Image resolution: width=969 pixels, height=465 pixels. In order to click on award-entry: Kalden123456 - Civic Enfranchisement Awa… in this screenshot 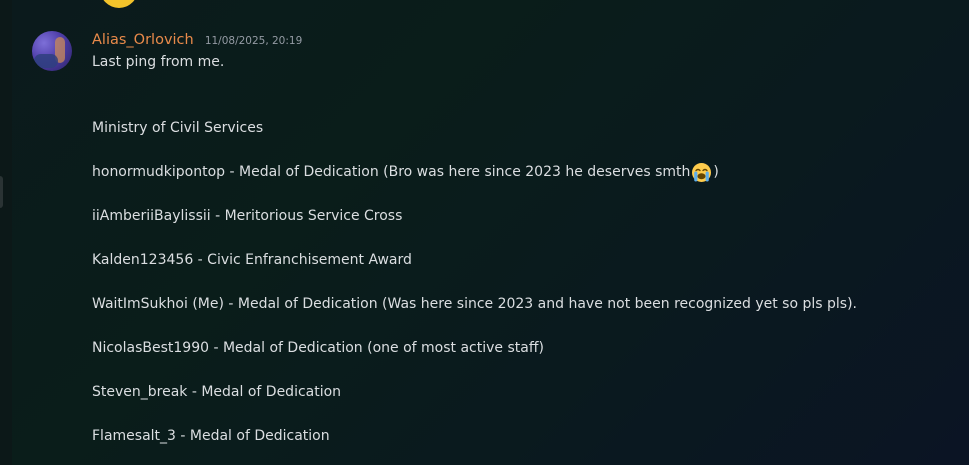, I will do `click(252, 260)`.